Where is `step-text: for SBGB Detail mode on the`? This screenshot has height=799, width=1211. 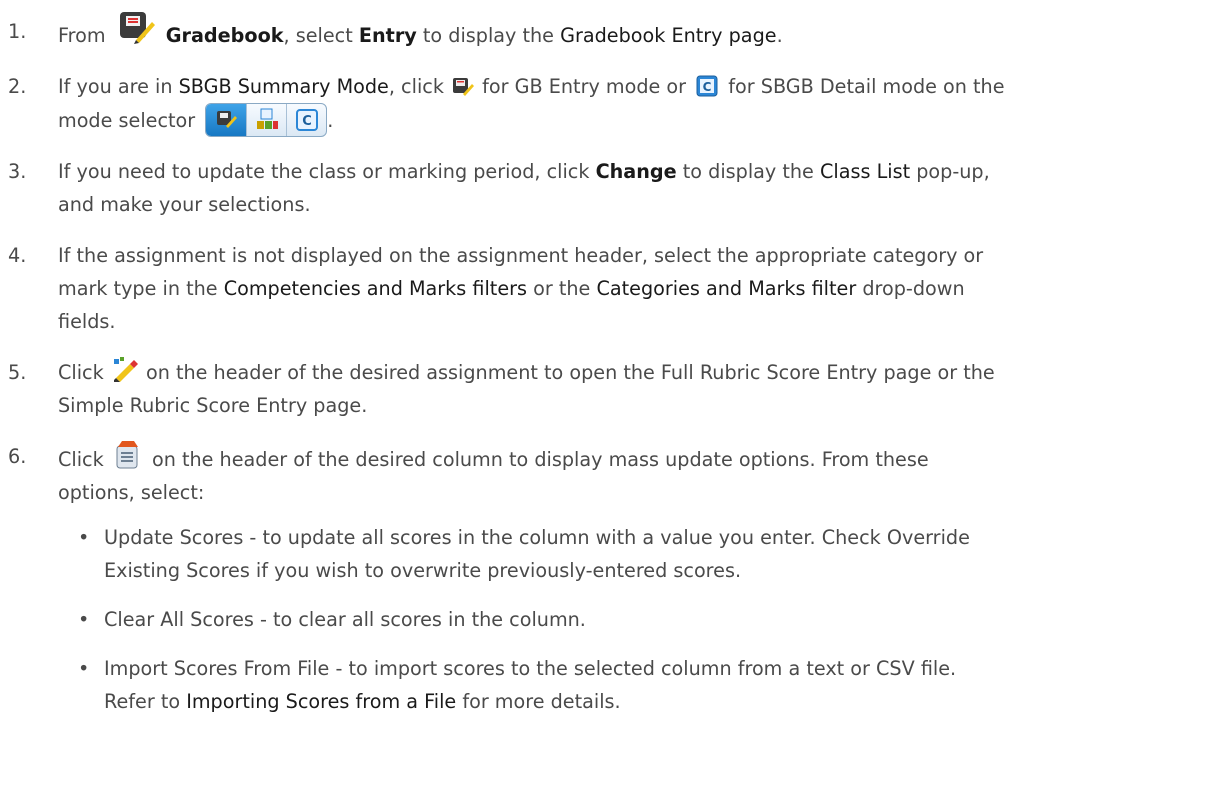 step-text: for SBGB Detail mode on the is located at coordinates (866, 86).